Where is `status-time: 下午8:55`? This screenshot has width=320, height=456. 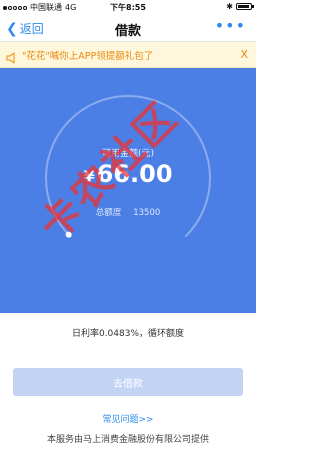
status-time: 下午8:55 is located at coordinates (128, 7).